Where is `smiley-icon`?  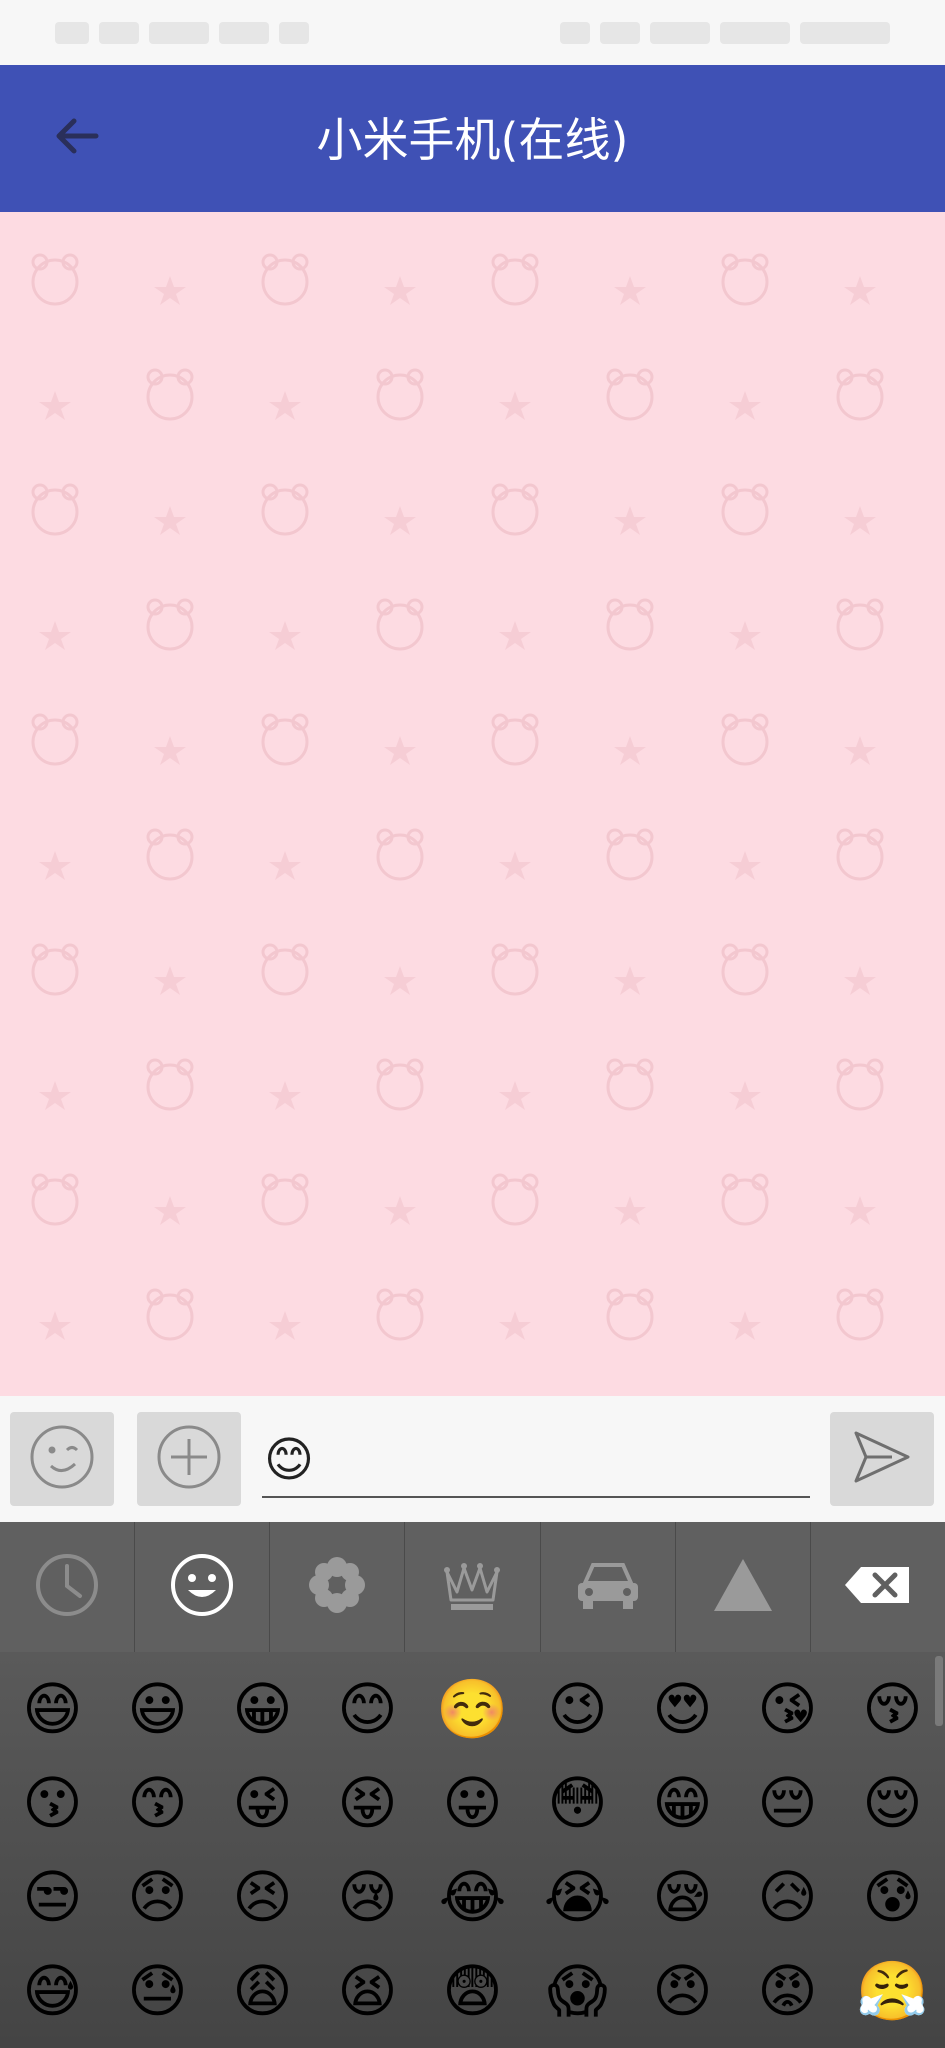
smiley-icon is located at coordinates (202, 1587).